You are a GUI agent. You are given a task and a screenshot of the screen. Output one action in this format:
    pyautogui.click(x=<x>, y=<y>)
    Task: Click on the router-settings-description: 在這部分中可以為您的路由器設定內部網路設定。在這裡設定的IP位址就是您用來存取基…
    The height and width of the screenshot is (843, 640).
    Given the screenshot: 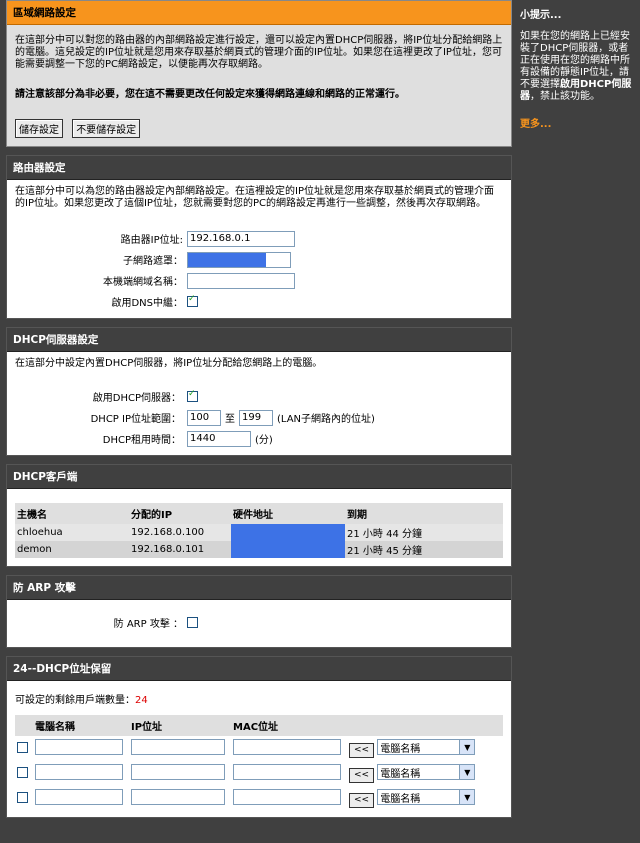 What is the action you would take?
    pyautogui.click(x=254, y=197)
    